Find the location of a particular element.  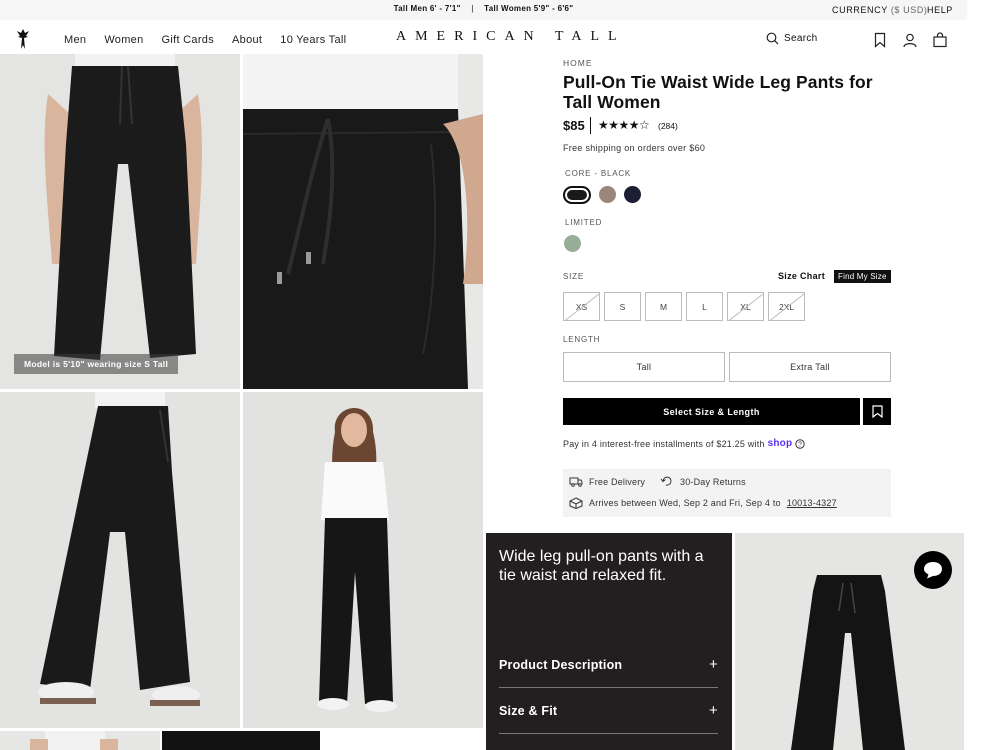

size-label: SIZE is located at coordinates (573, 276).